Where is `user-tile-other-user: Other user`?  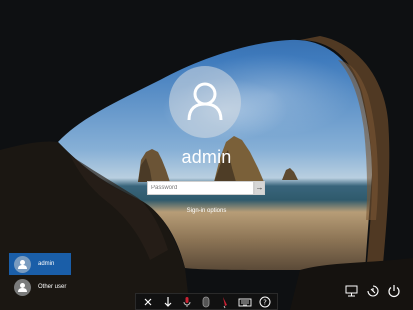
user-tile-other-user: Other user is located at coordinates (40, 287).